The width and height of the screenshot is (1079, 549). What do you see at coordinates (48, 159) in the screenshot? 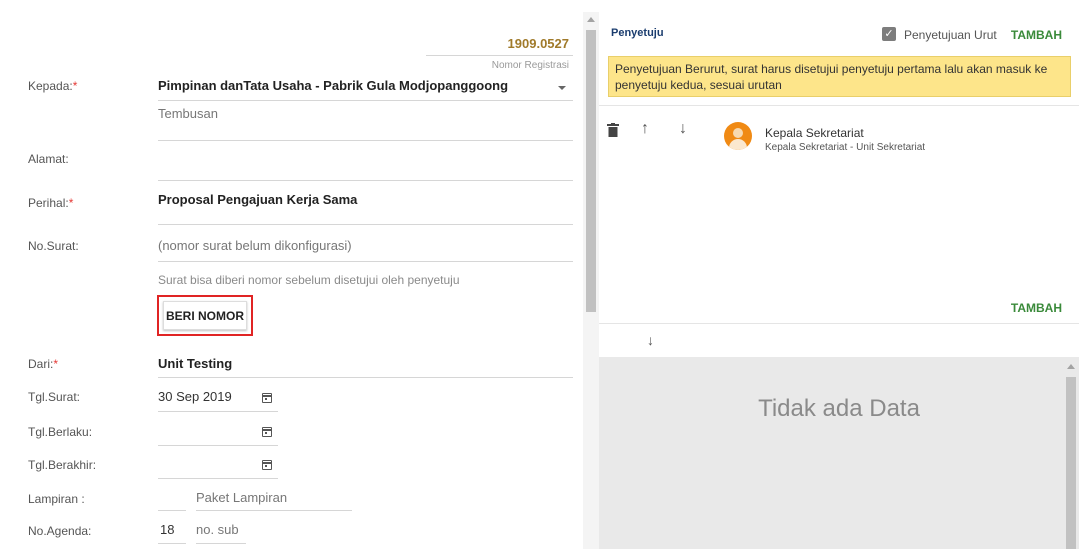
I see `alamat-label: Alamat:` at bounding box center [48, 159].